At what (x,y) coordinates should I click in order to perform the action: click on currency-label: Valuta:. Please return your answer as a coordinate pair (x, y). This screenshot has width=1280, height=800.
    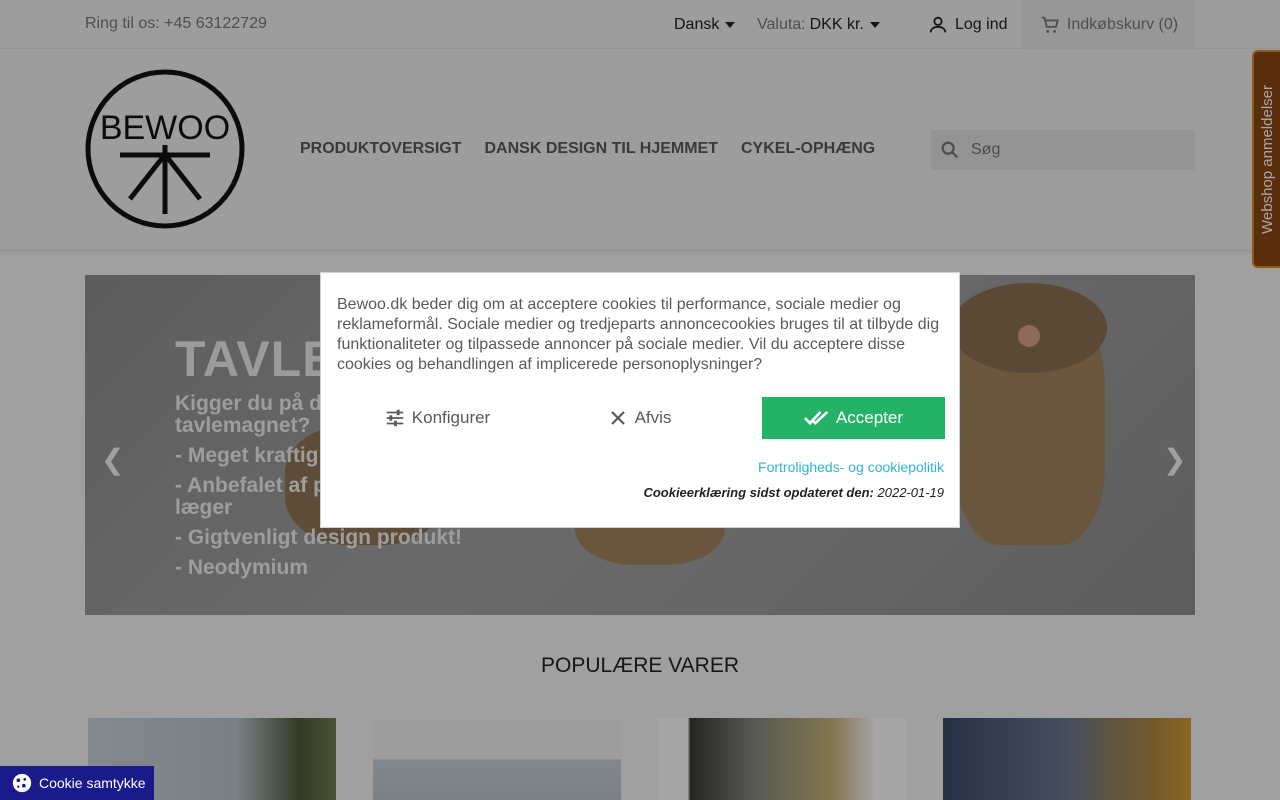
    Looking at the image, I should click on (781, 24).